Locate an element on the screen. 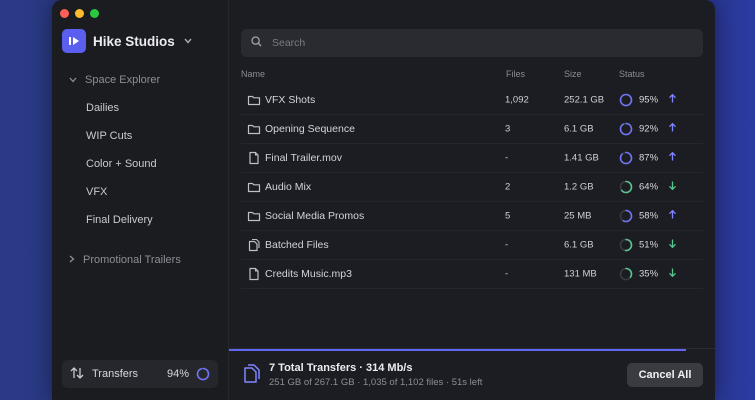 The width and height of the screenshot is (755, 400). chevron-right-icon is located at coordinates (72, 260).